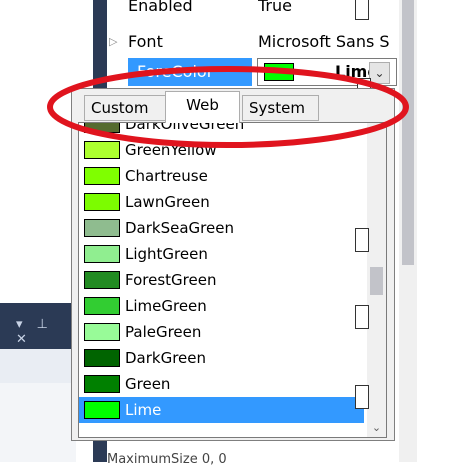  I want to click on color-name: DarkGreen, so click(166, 358).